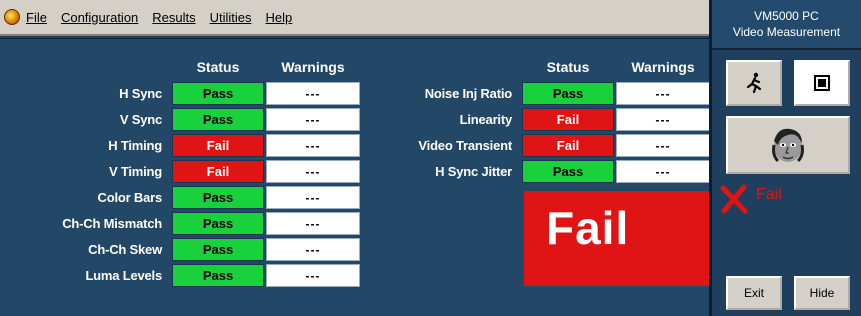 The width and height of the screenshot is (861, 316). What do you see at coordinates (786, 32) in the screenshot?
I see `product-subtitle: Video Measurement` at bounding box center [786, 32].